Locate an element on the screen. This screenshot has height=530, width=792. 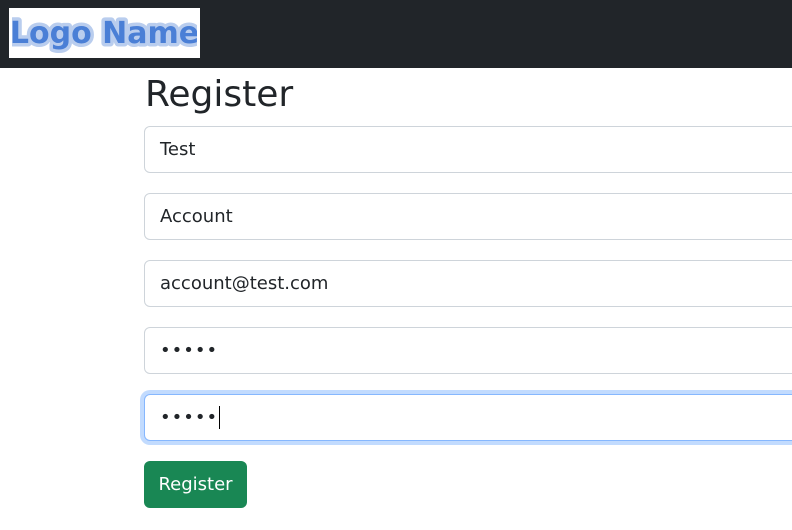
svg-text: Logo Name is located at coordinates (104, 33).